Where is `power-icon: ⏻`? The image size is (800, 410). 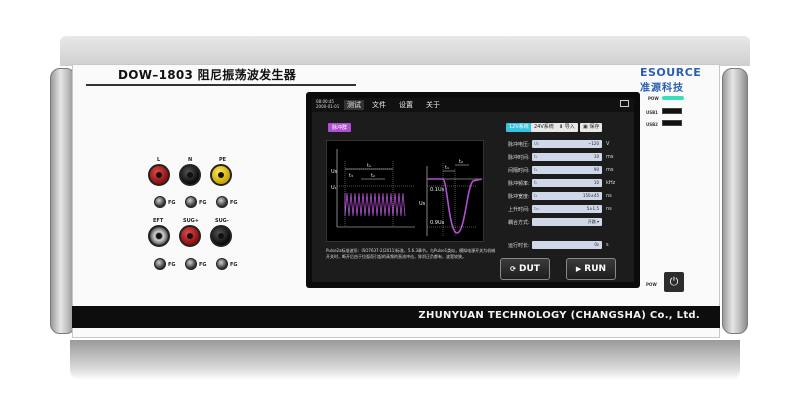 power-icon: ⏻ is located at coordinates (674, 281).